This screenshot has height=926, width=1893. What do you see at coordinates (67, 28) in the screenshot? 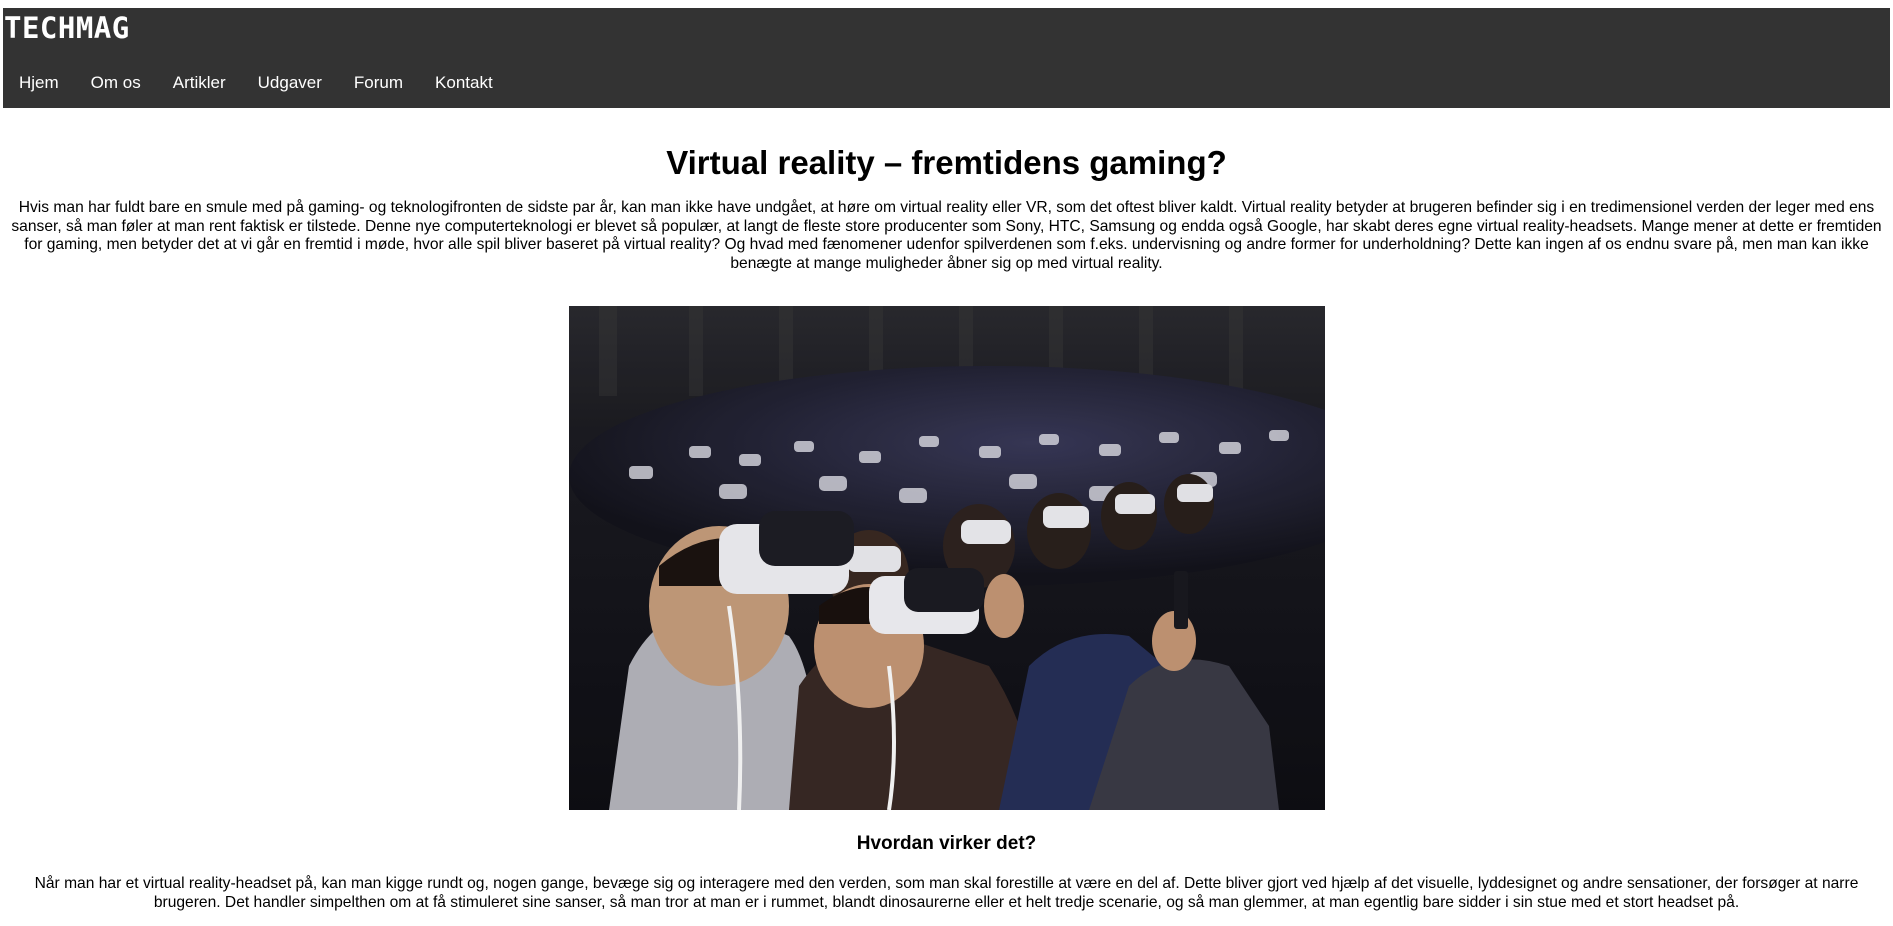
I see `site-logo: TECHMAG` at bounding box center [67, 28].